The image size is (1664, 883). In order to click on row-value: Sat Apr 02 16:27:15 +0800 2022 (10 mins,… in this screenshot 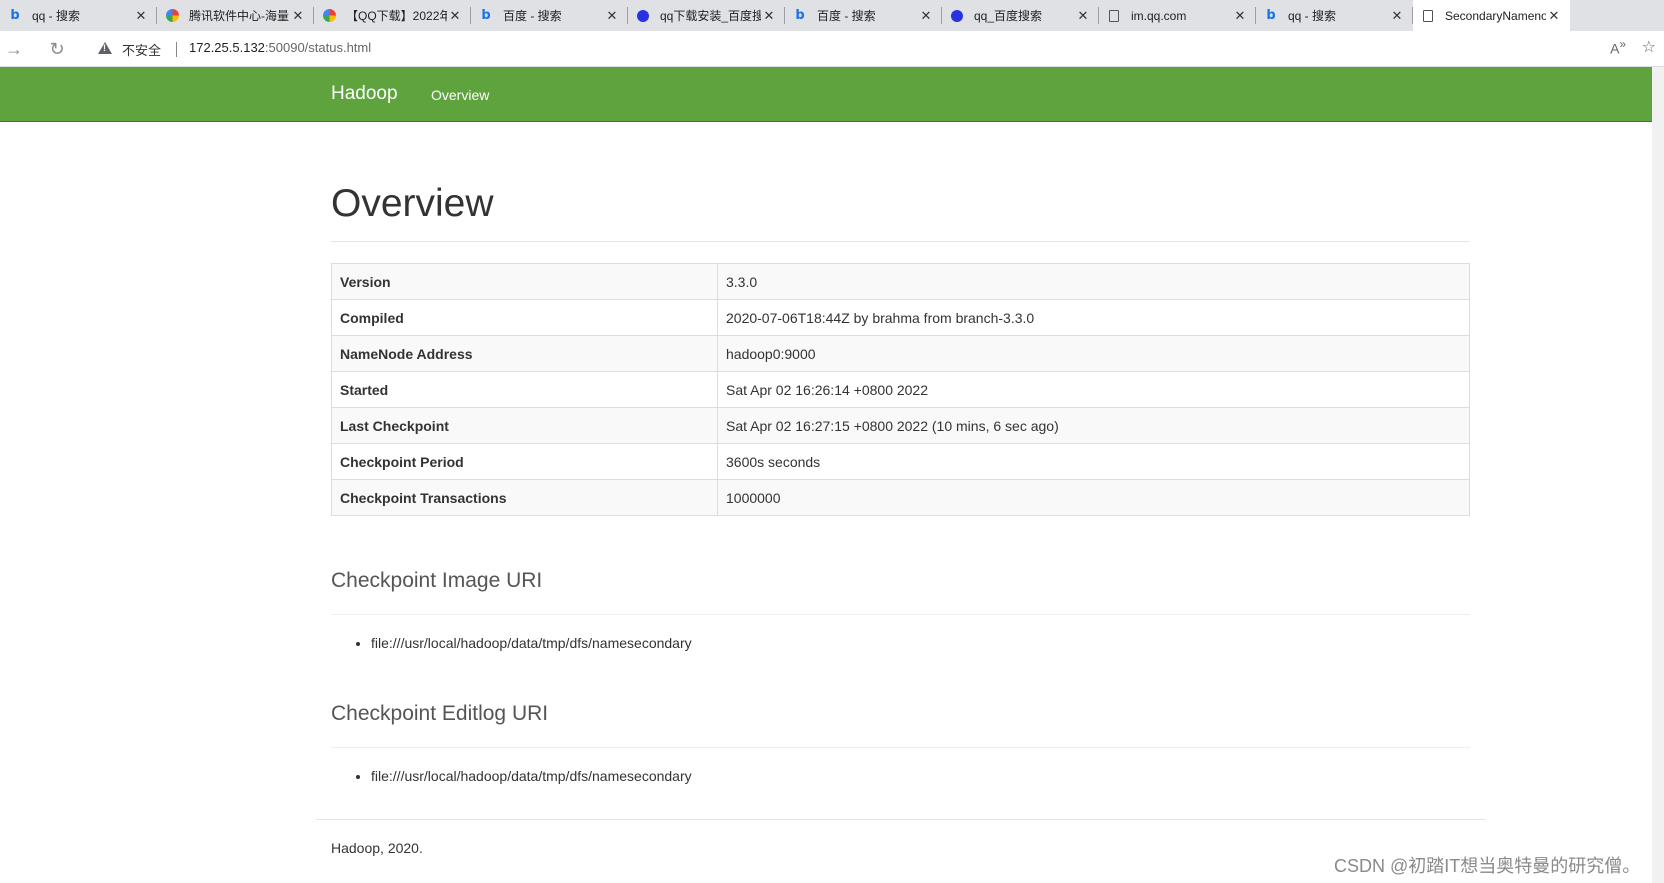, I will do `click(1093, 425)`.